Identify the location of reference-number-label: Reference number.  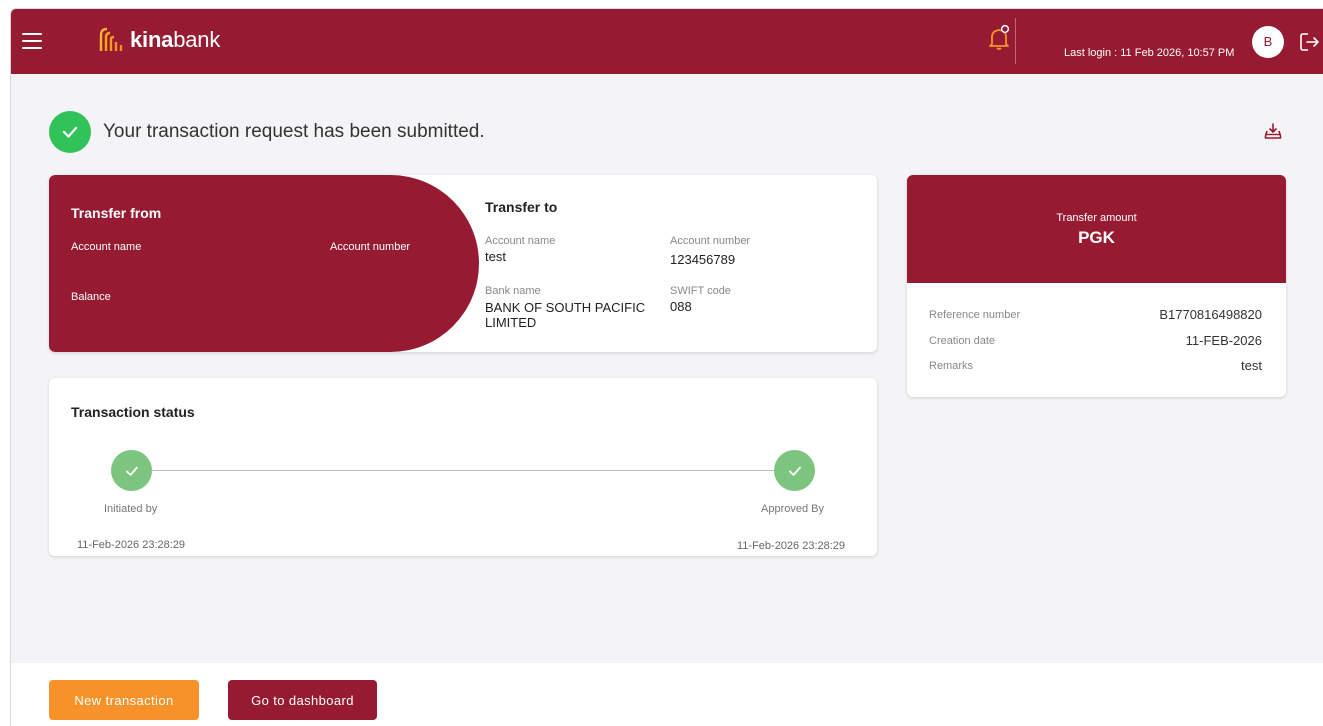
(975, 315).